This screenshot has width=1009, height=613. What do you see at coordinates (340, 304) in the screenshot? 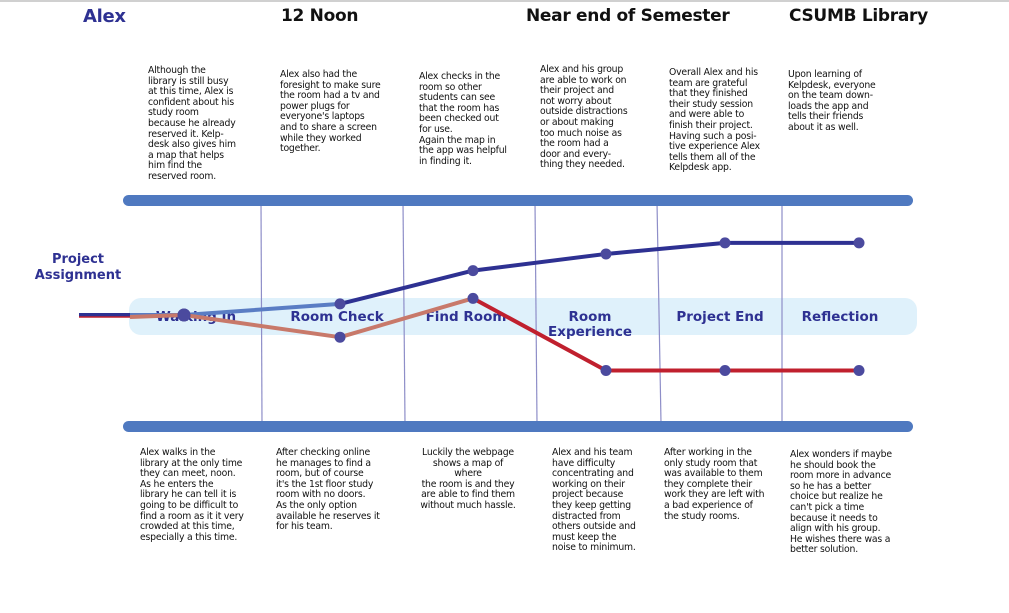
I see `positive-point-room-check` at bounding box center [340, 304].